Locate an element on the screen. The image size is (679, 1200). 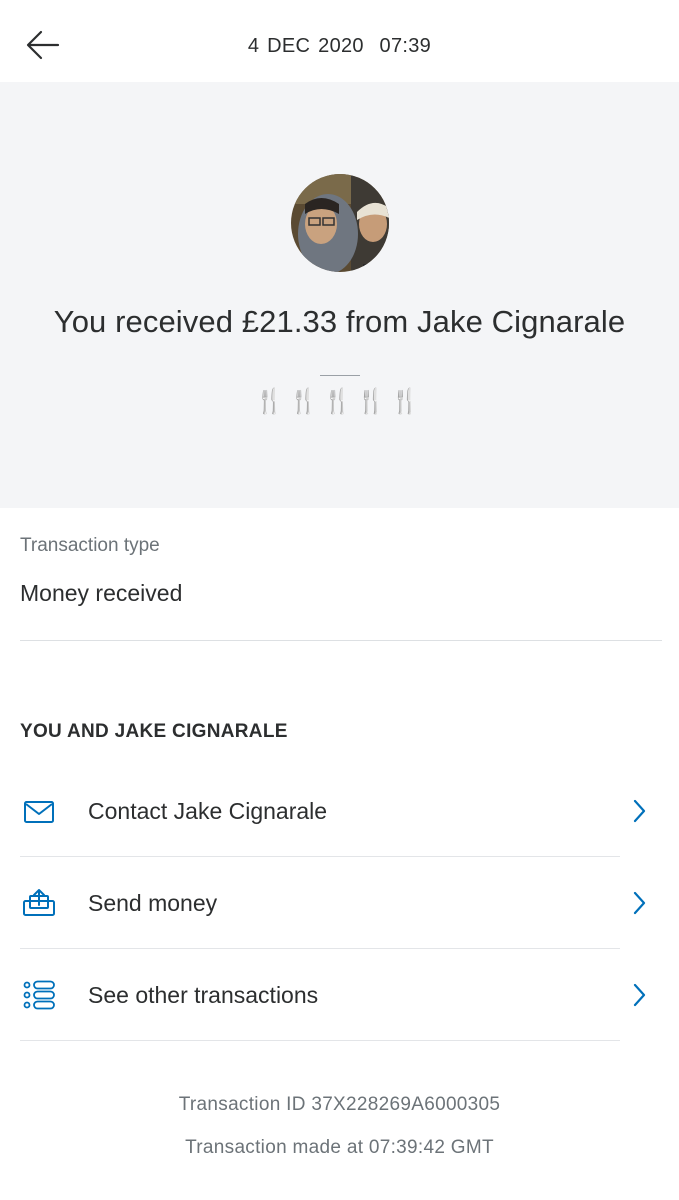
avatar is located at coordinates (340, 223).